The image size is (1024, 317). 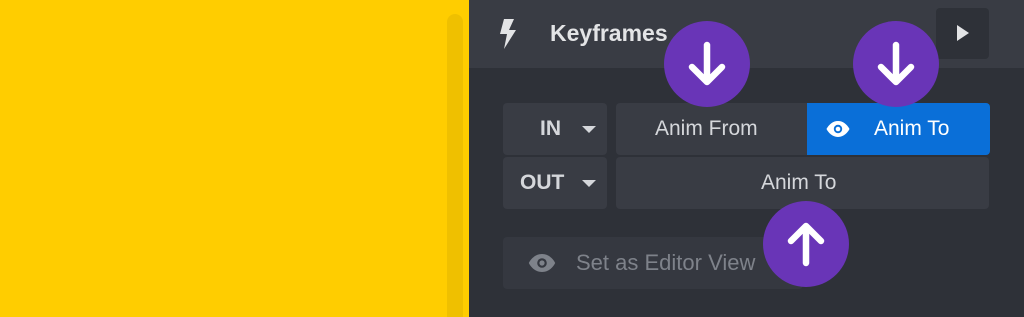 What do you see at coordinates (799, 182) in the screenshot?
I see `out-anim-to-label: Anim To` at bounding box center [799, 182].